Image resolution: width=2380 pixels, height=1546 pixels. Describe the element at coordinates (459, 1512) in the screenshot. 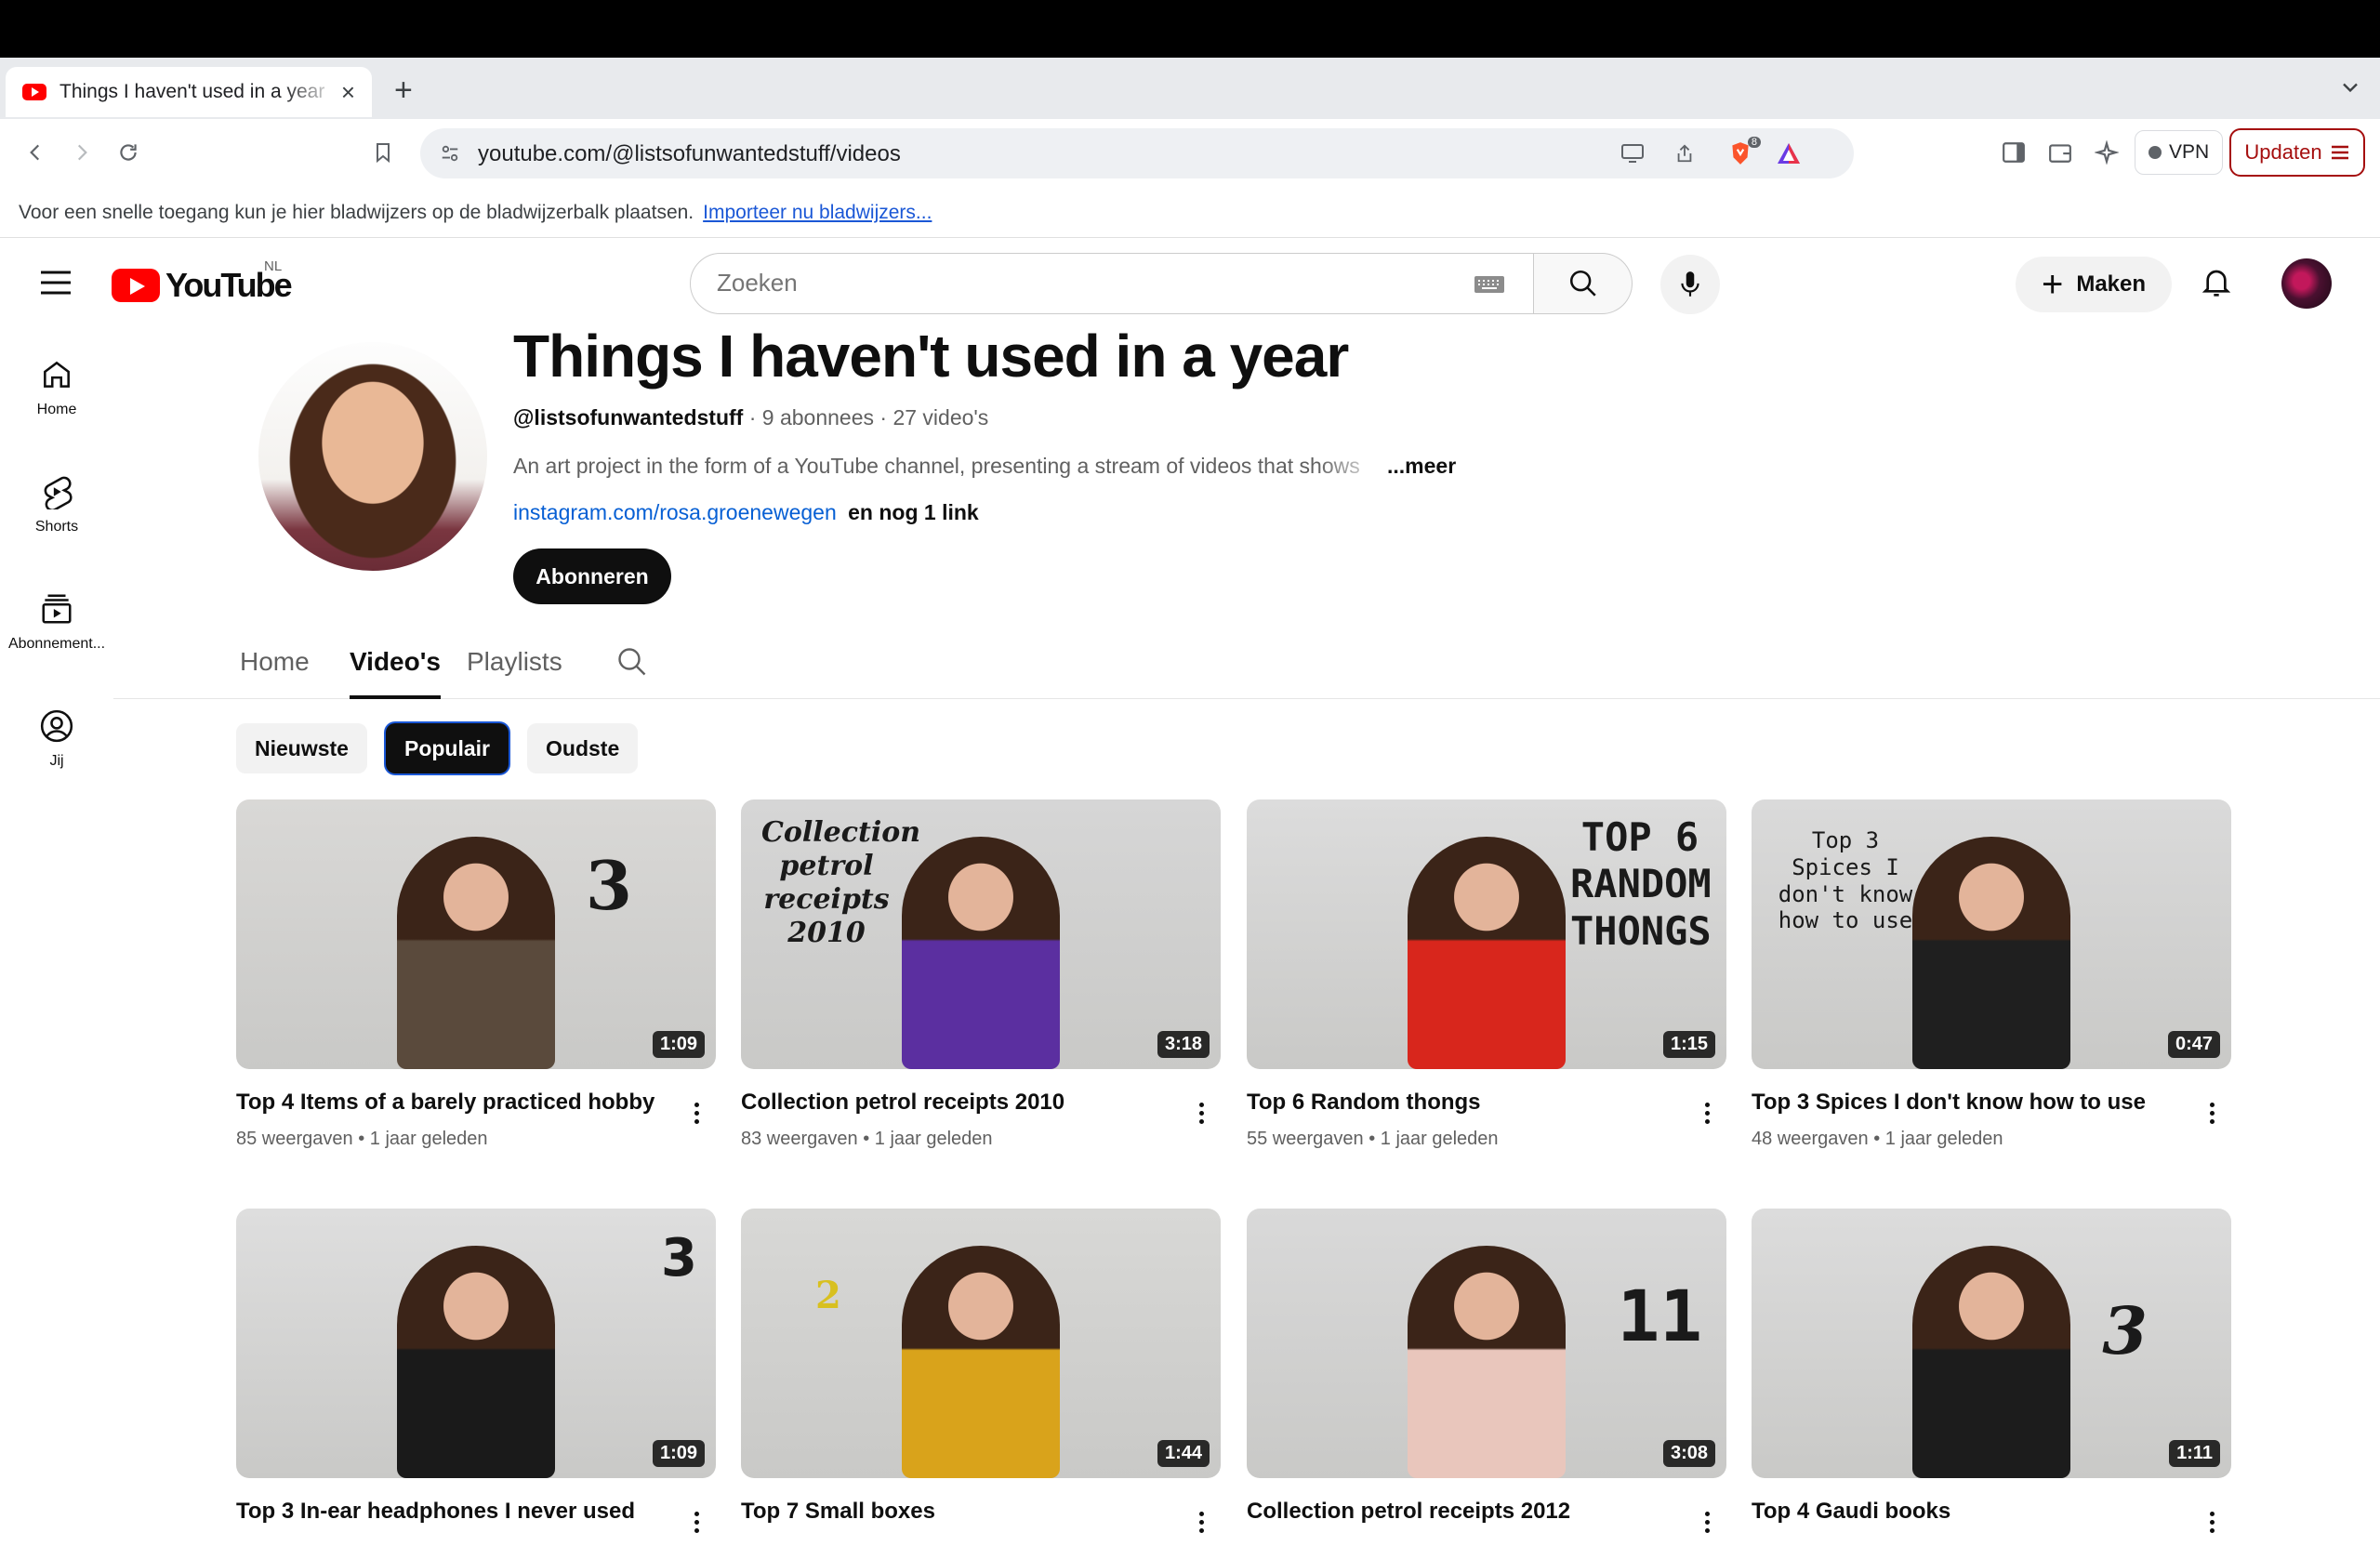

I see `video-title: Top 3 In-ear headphones I never used` at that location.